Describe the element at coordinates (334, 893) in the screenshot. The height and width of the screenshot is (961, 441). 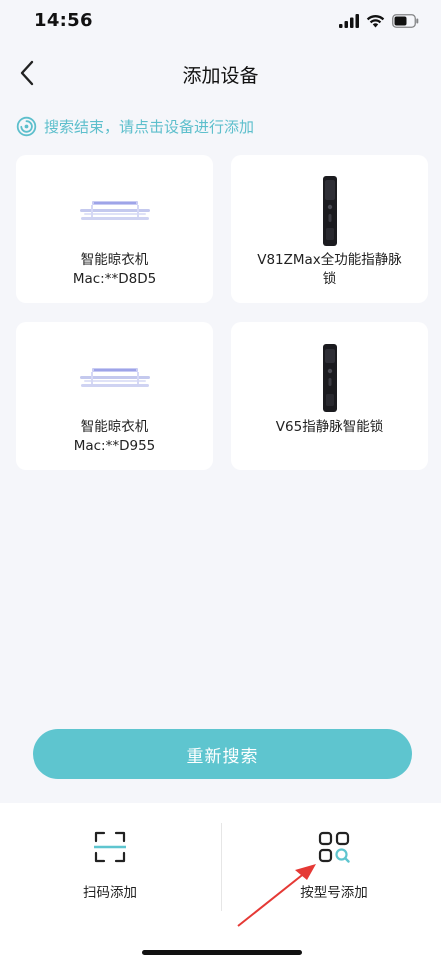
I see `model-add-label: 按型号添加` at that location.